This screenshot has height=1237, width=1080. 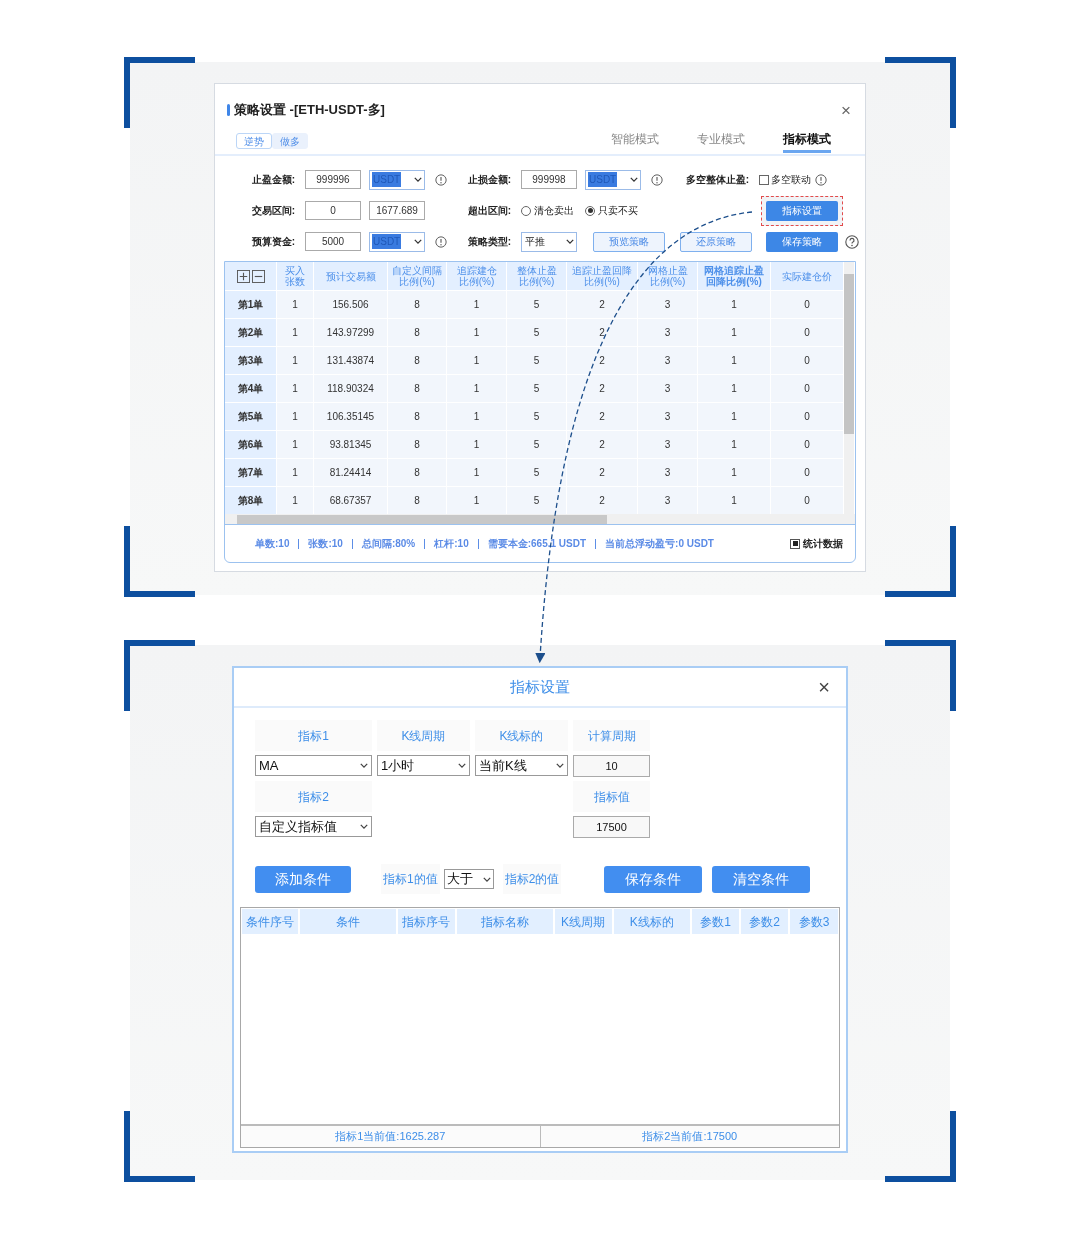 I want to click on stat-text: 总间隔:80%, so click(x=388, y=544).